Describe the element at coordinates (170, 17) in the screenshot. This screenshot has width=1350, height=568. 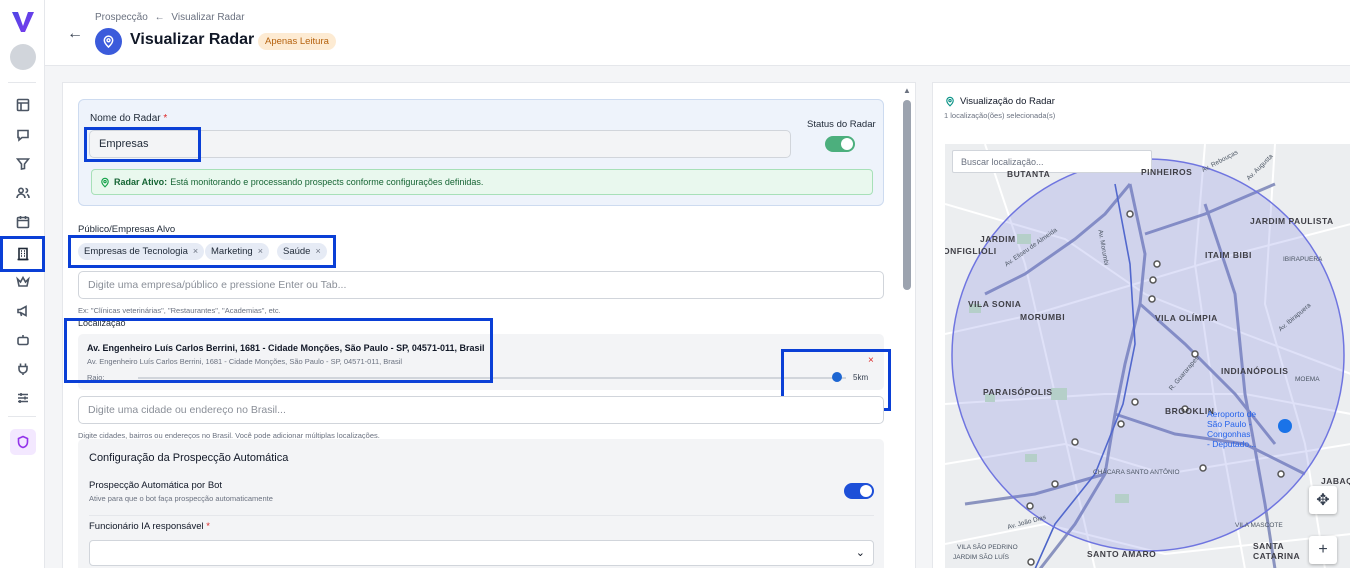
I see `breadcrumb: Prospecção ← Visualizar Radar` at that location.